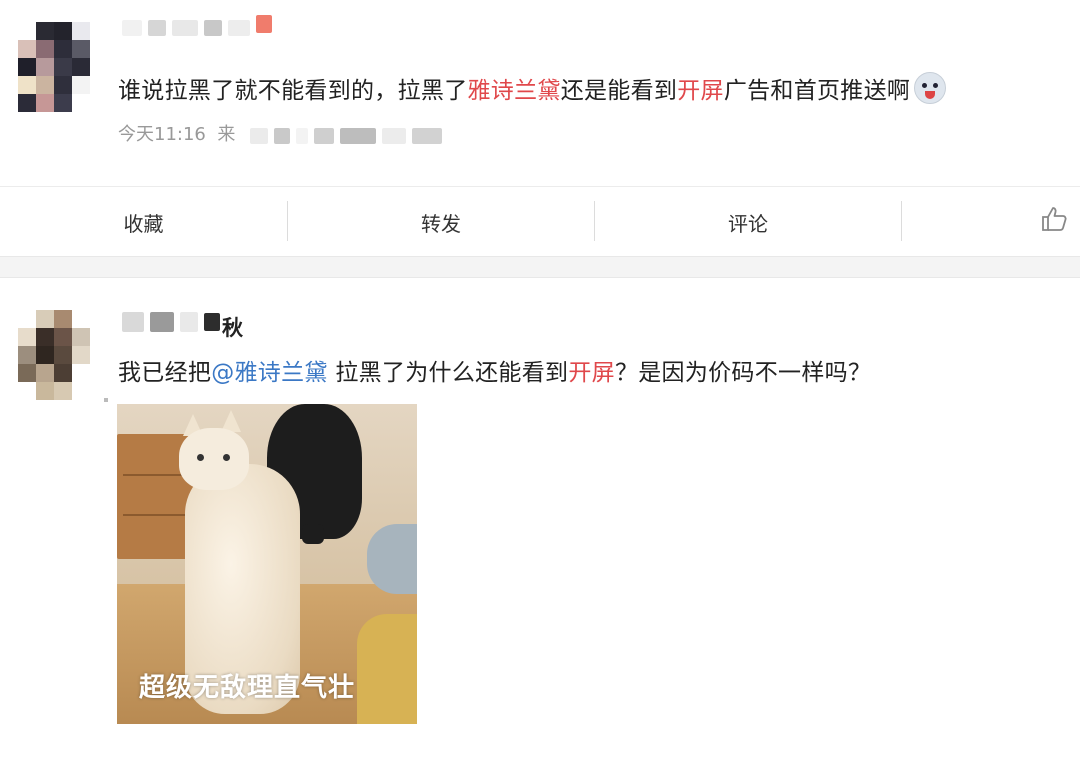 The height and width of the screenshot is (773, 1080). What do you see at coordinates (293, 91) in the screenshot?
I see `post-text-pre: 谁说拉黑了就不能看到的，拉黑了` at bounding box center [293, 91].